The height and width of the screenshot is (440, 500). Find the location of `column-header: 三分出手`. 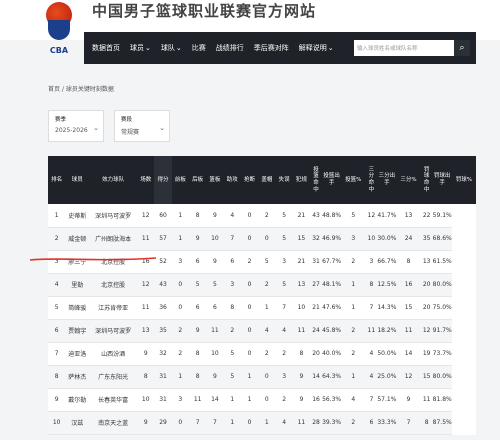

column-header: 三分出手 is located at coordinates (387, 180).